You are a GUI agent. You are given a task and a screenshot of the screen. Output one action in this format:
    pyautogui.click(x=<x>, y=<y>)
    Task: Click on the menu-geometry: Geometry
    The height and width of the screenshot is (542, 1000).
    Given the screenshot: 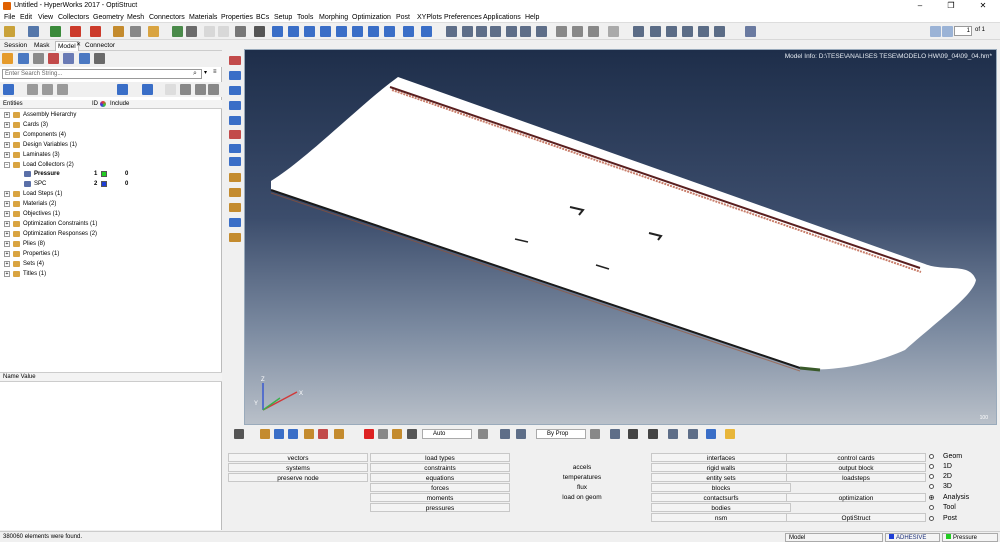 What is the action you would take?
    pyautogui.click(x=108, y=17)
    